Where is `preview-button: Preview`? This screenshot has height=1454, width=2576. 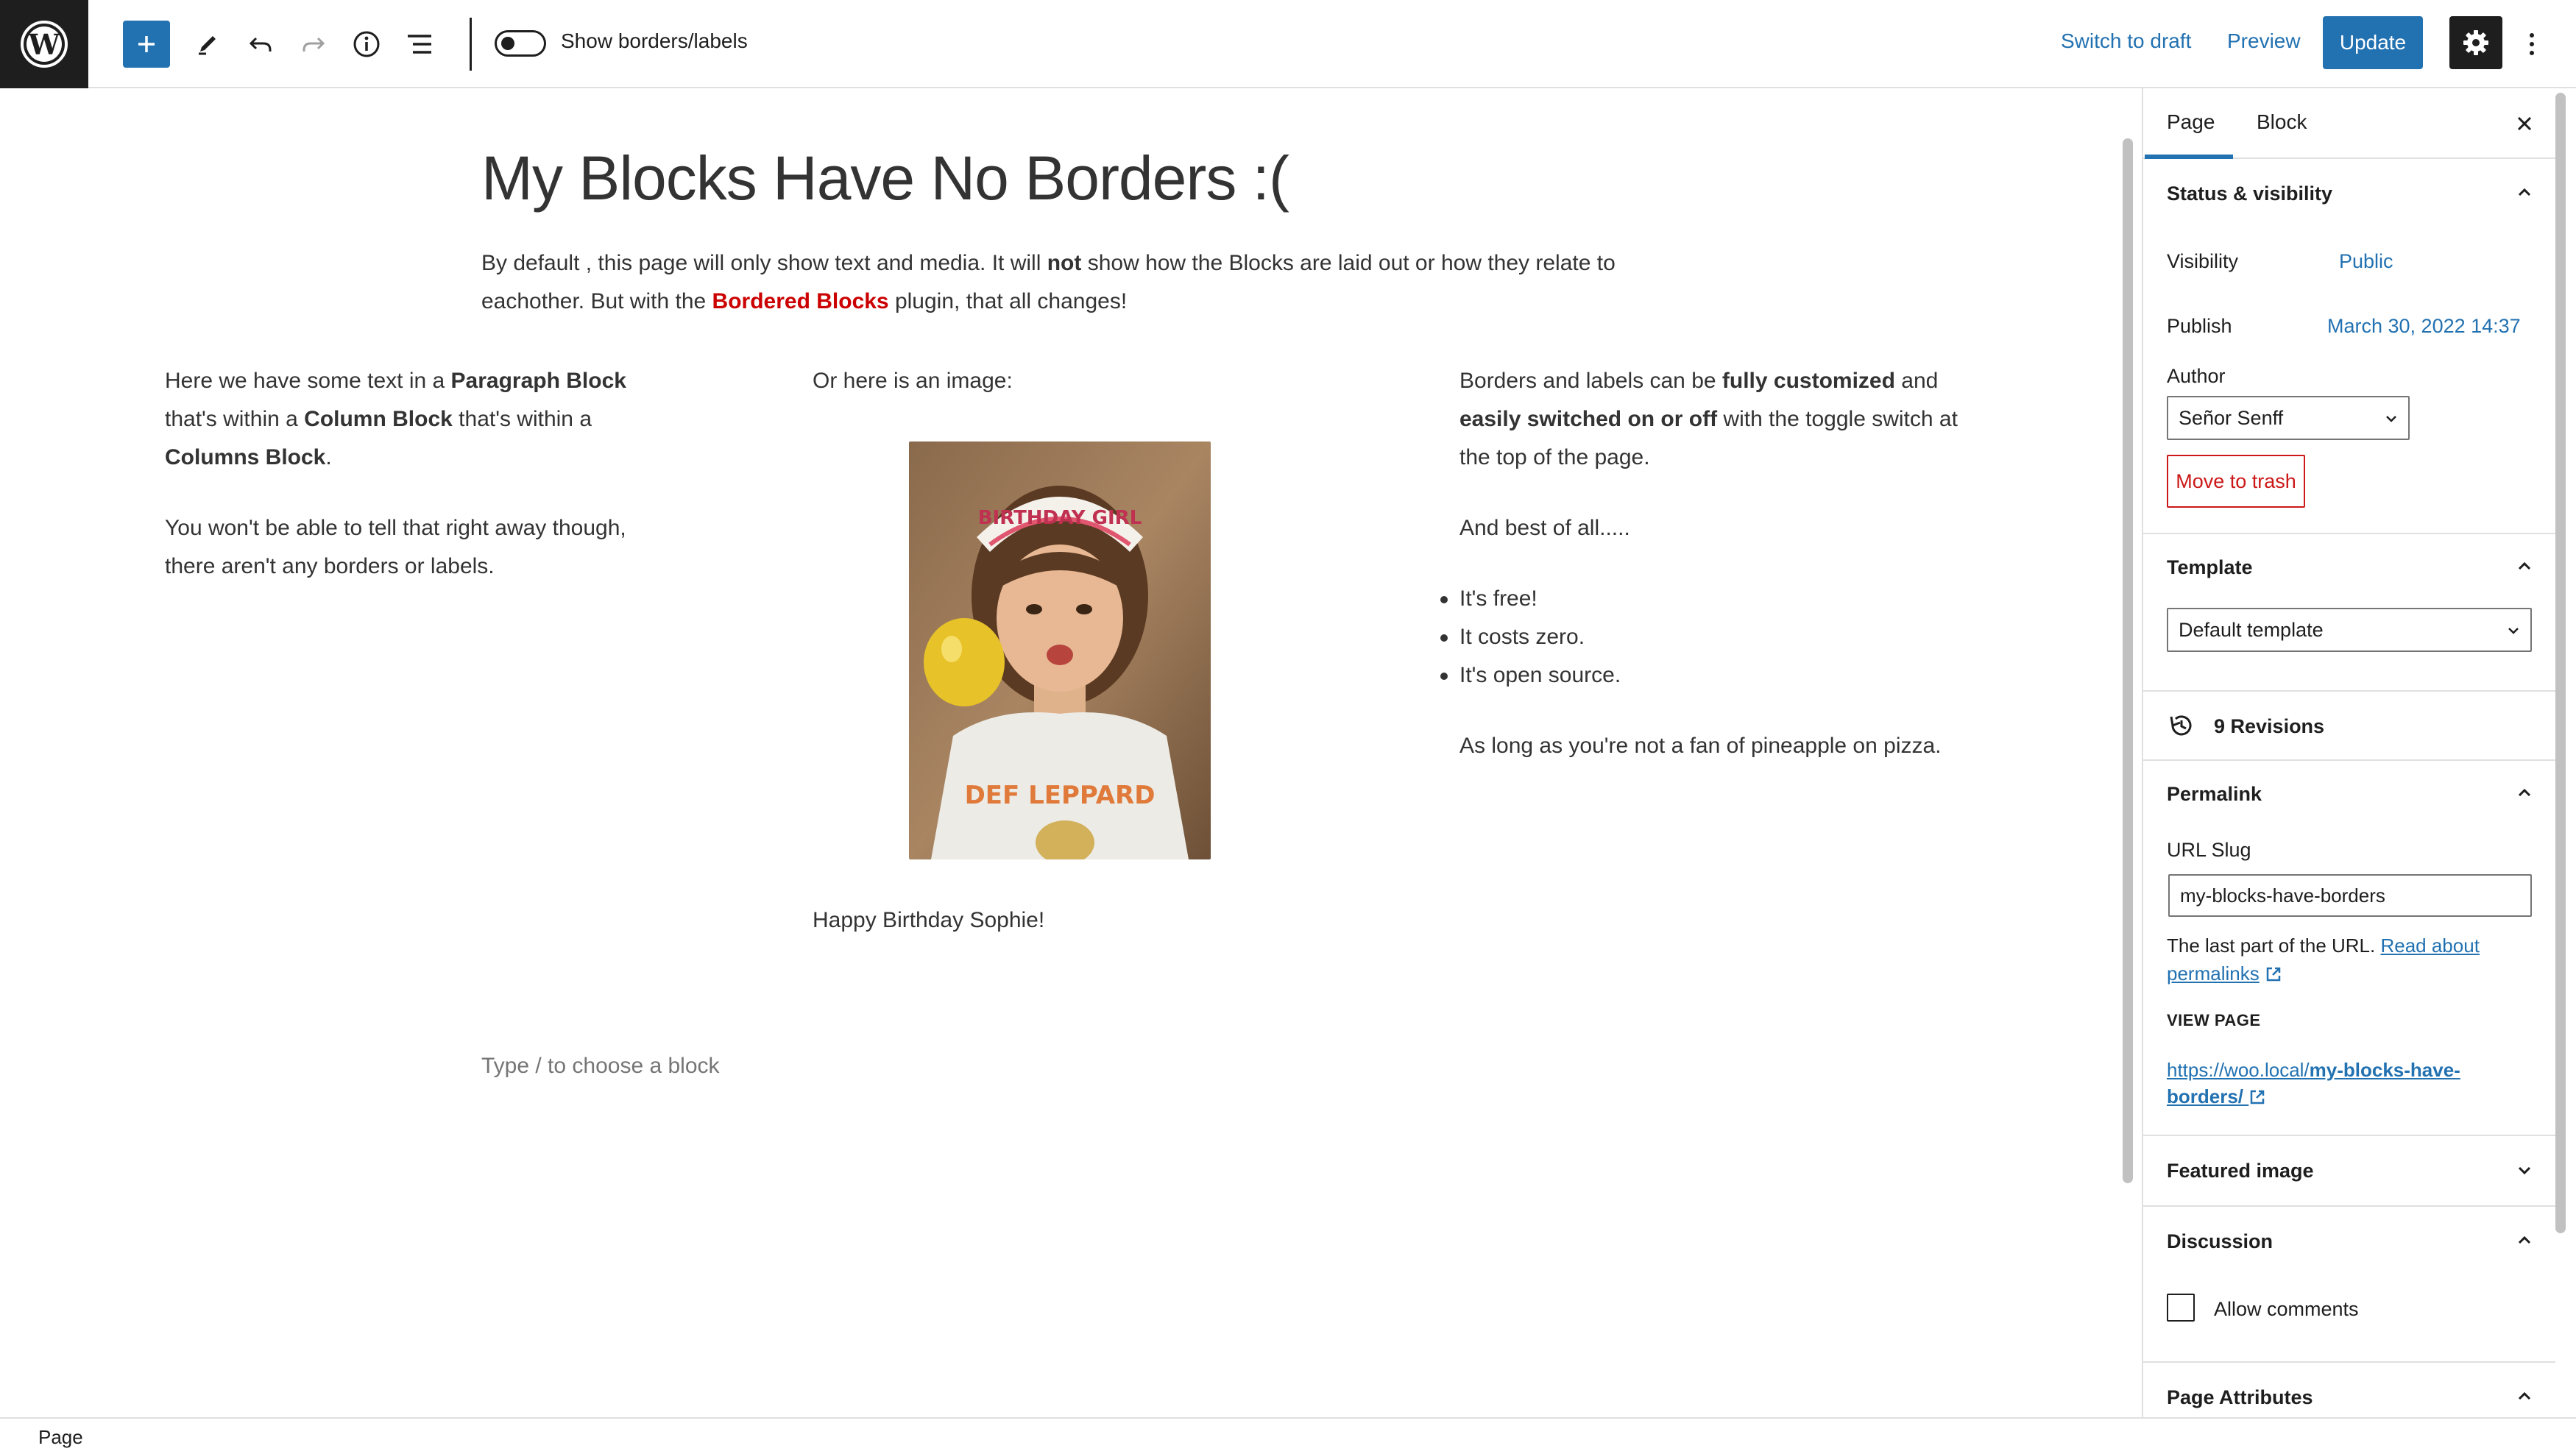 preview-button: Preview is located at coordinates (2264, 41).